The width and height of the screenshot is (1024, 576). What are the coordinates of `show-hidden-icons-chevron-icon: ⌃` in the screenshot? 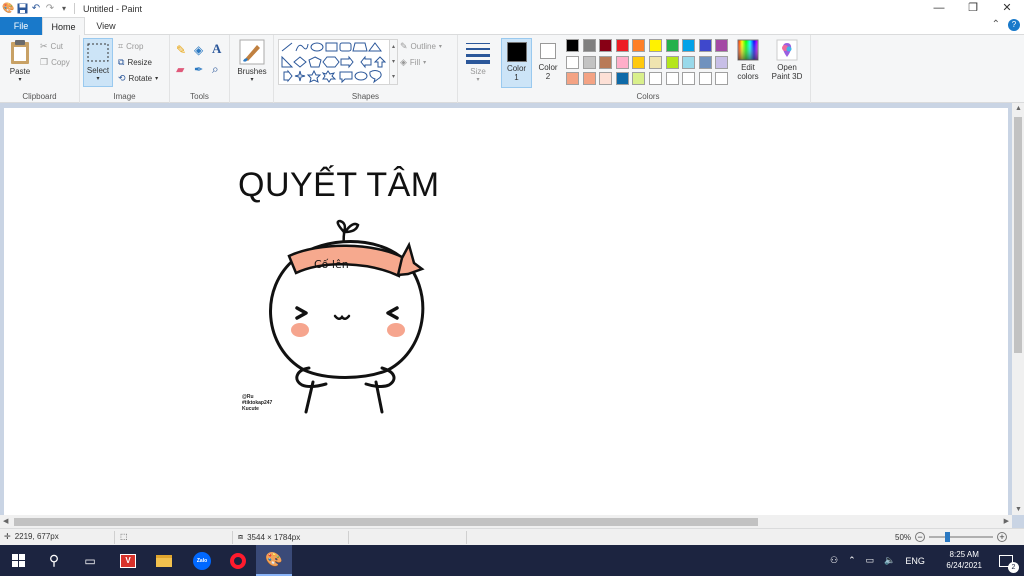 It's located at (852, 560).